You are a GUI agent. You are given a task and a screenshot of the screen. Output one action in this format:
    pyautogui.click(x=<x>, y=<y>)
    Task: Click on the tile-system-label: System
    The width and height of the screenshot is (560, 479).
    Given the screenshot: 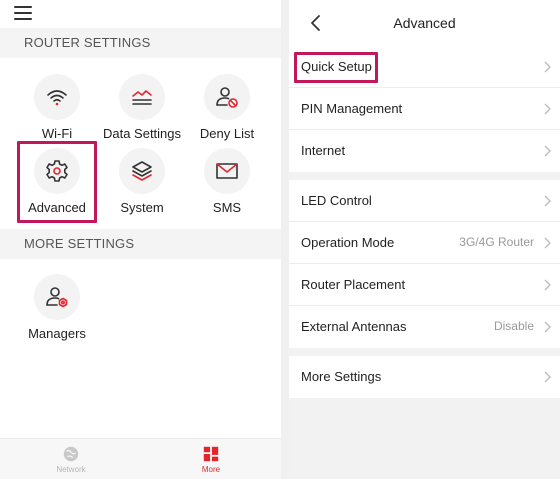 What is the action you would take?
    pyautogui.click(x=142, y=207)
    